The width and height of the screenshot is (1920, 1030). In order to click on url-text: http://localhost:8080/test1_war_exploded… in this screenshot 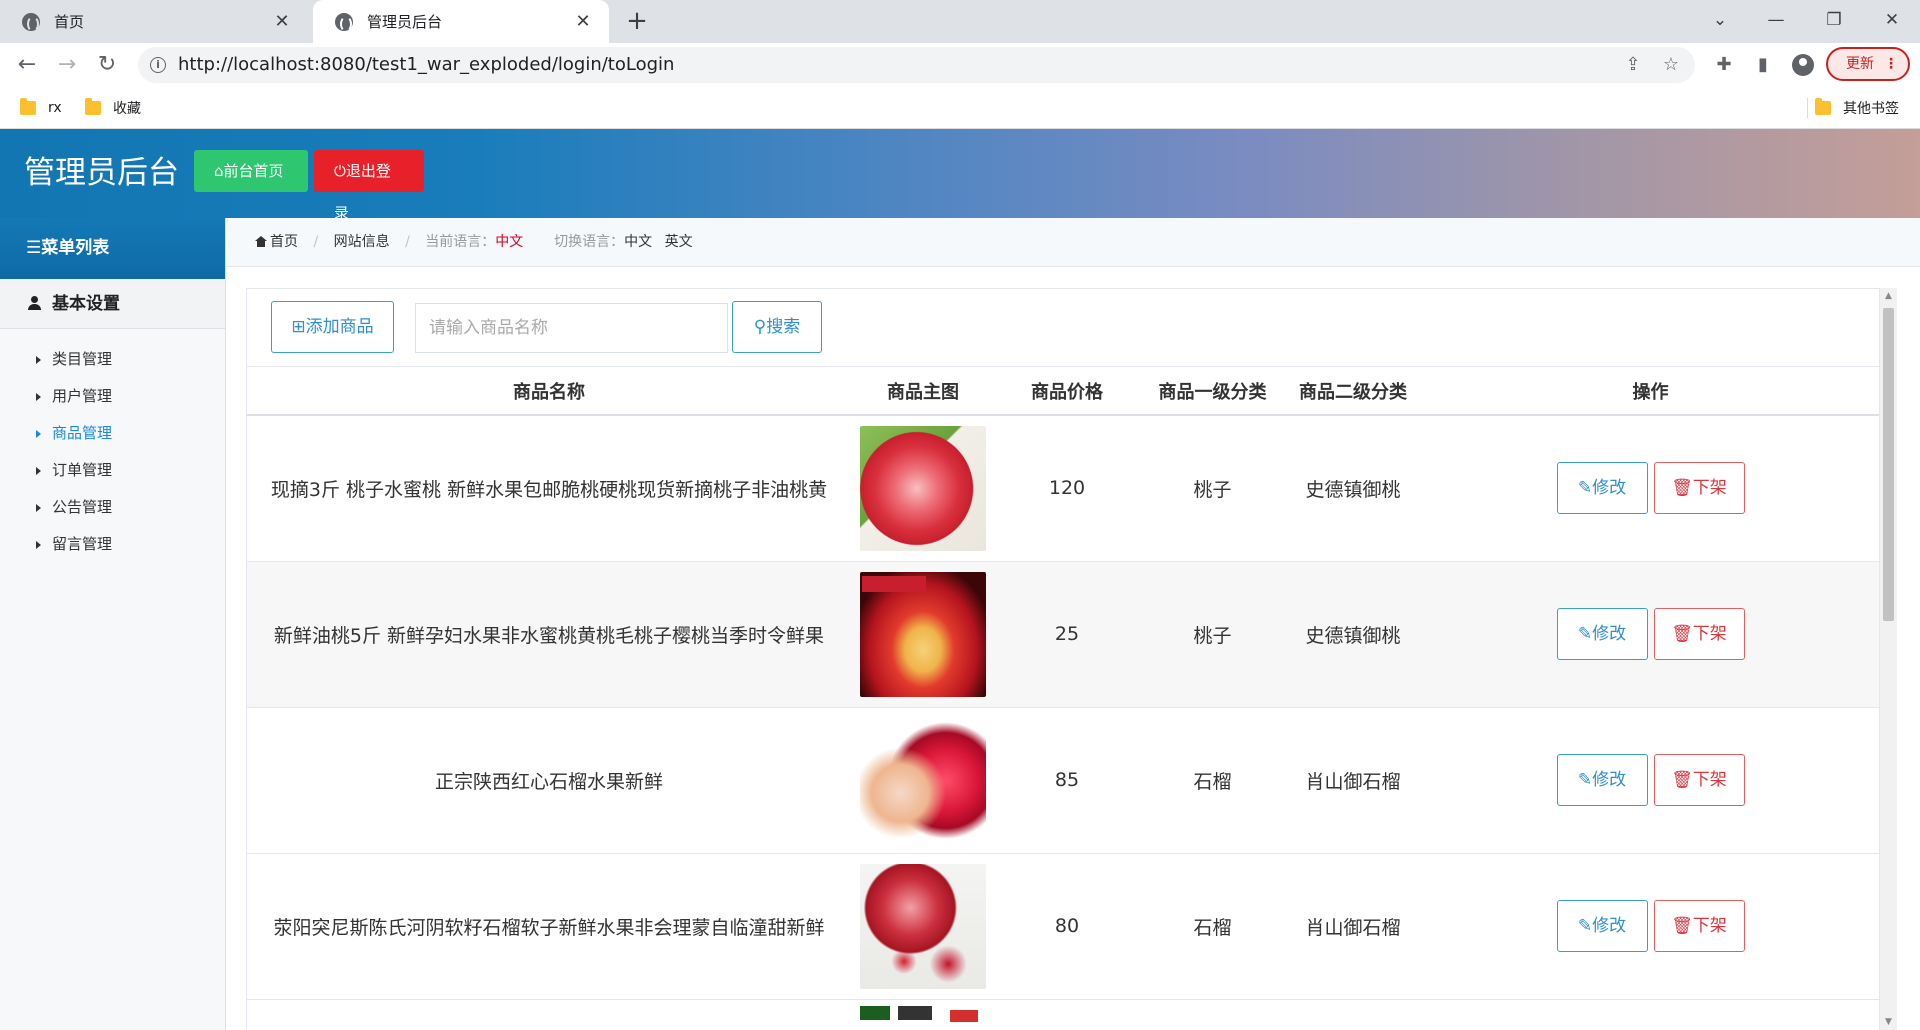, I will do `click(426, 65)`.